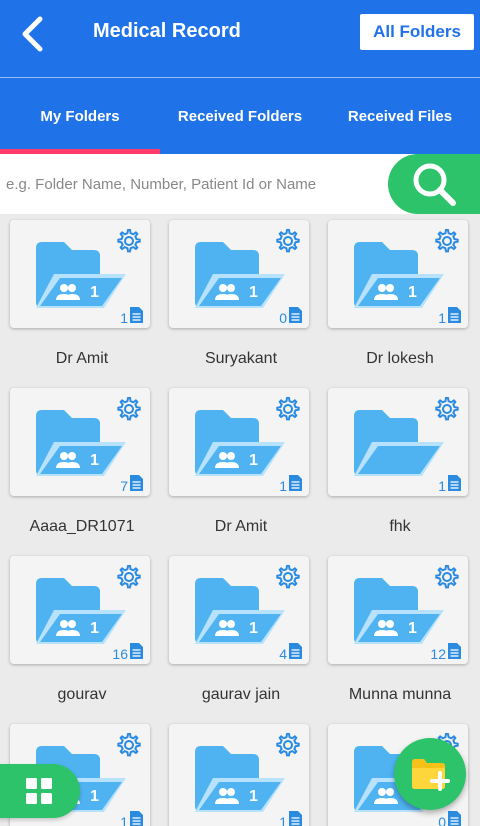  I want to click on folder-name: gourav, so click(82, 694).